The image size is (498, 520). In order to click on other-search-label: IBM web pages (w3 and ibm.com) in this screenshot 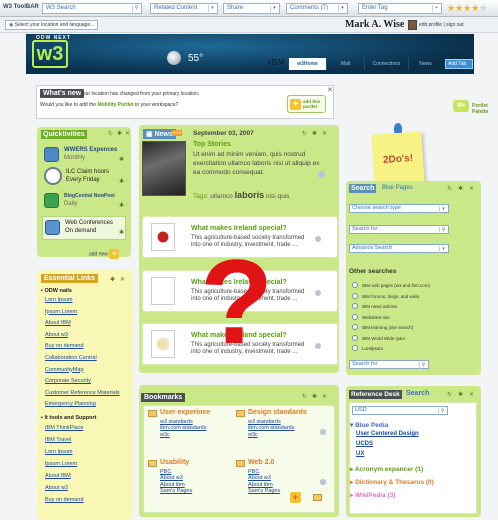, I will do `click(396, 285)`.